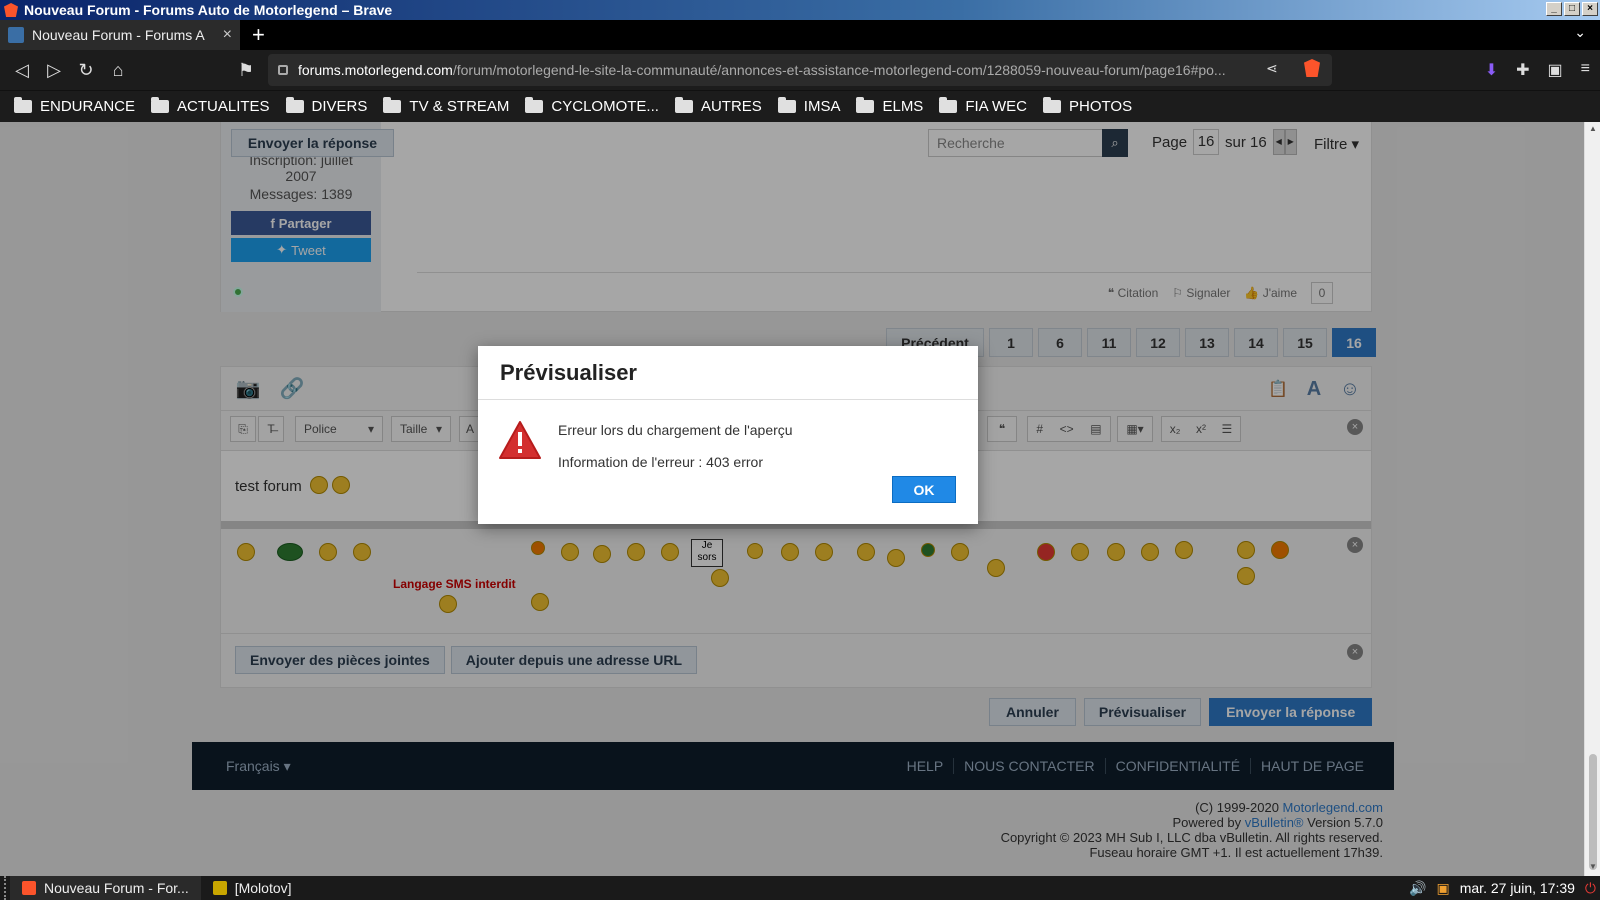 The image size is (1600, 900). I want to click on warning-icon, so click(520, 440).